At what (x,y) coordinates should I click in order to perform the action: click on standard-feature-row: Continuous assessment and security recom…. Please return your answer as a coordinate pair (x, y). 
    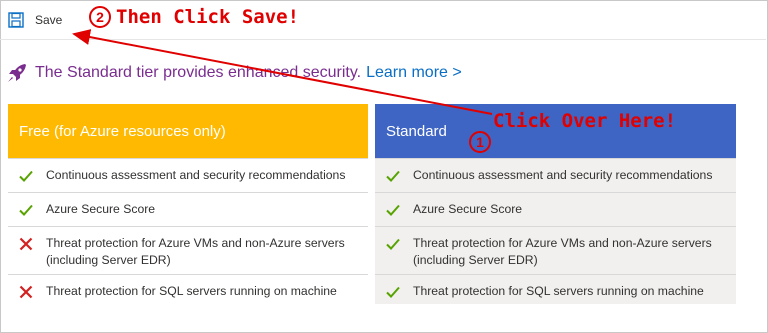
    Looking at the image, I should click on (555, 175).